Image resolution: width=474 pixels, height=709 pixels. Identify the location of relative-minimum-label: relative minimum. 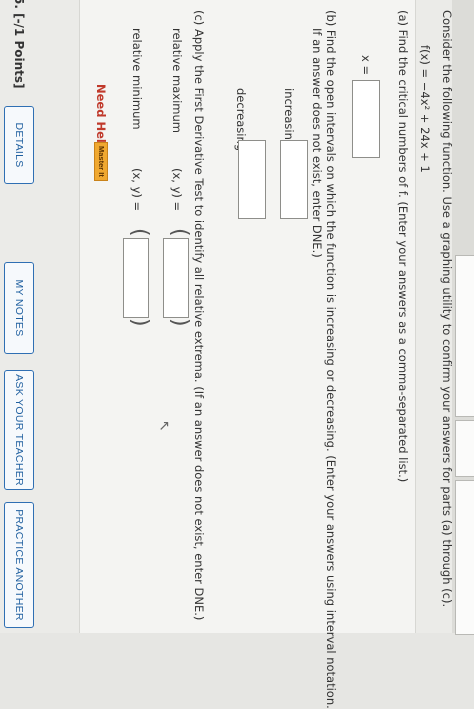
(137, 79).